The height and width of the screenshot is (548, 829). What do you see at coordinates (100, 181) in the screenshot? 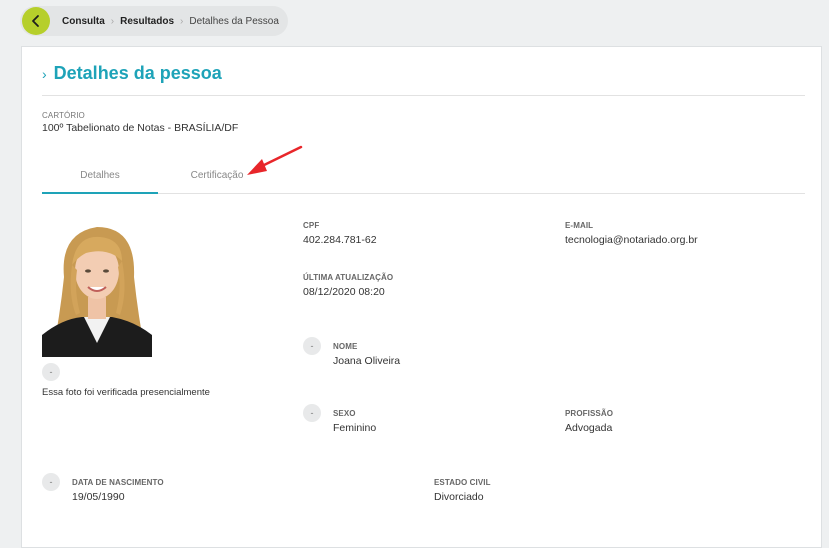
I see `tab-detalhes: Detalhes` at bounding box center [100, 181].